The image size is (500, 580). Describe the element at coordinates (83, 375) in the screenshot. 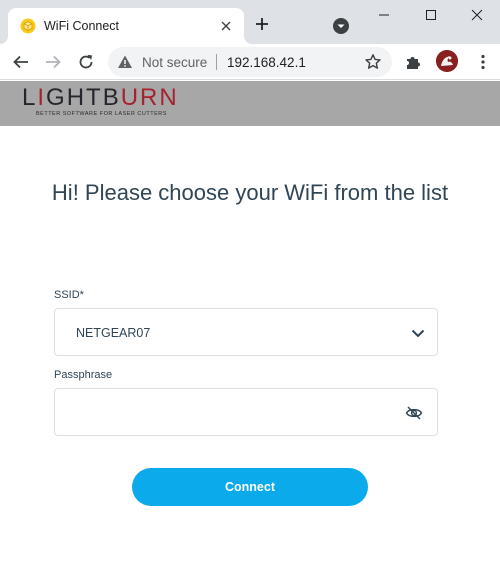

I see `passphrase-label: Passphrase` at that location.